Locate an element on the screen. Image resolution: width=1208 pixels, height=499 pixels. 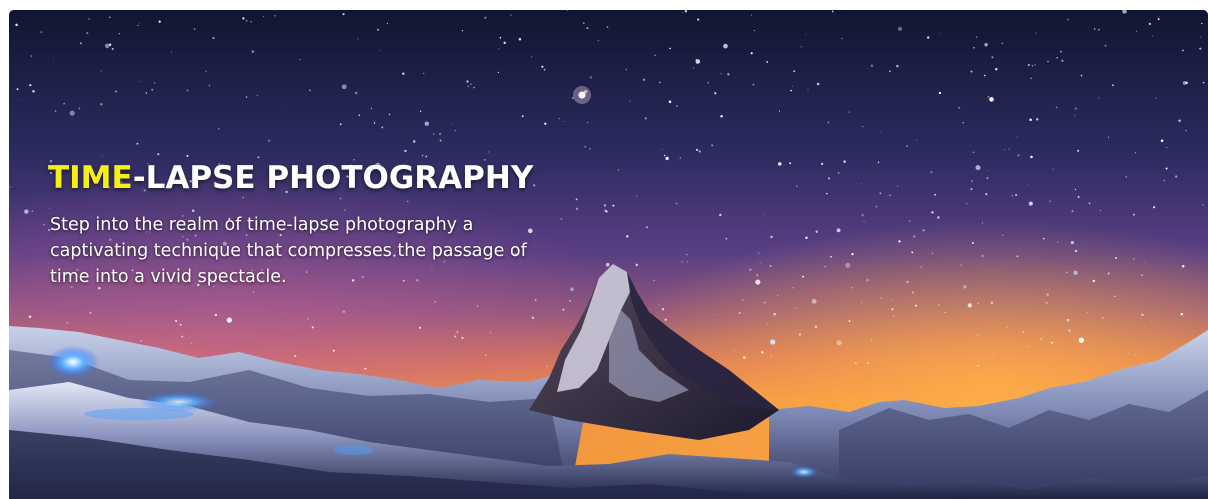
hero-title: TIME-LAPSE PHOTOGRAPHY is located at coordinates (308, 178).